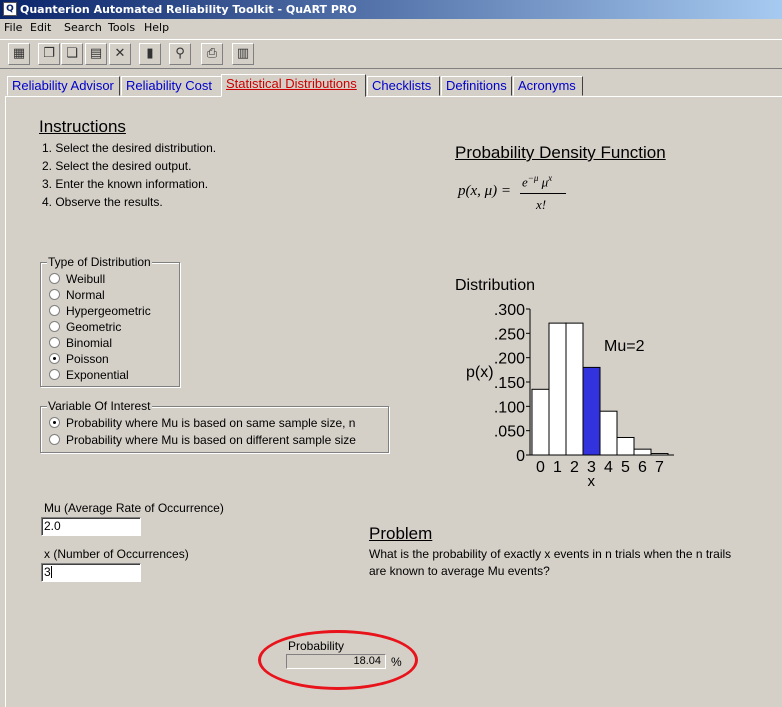 The width and height of the screenshot is (782, 707). What do you see at coordinates (13, 27) in the screenshot?
I see `menu-file: File` at bounding box center [13, 27].